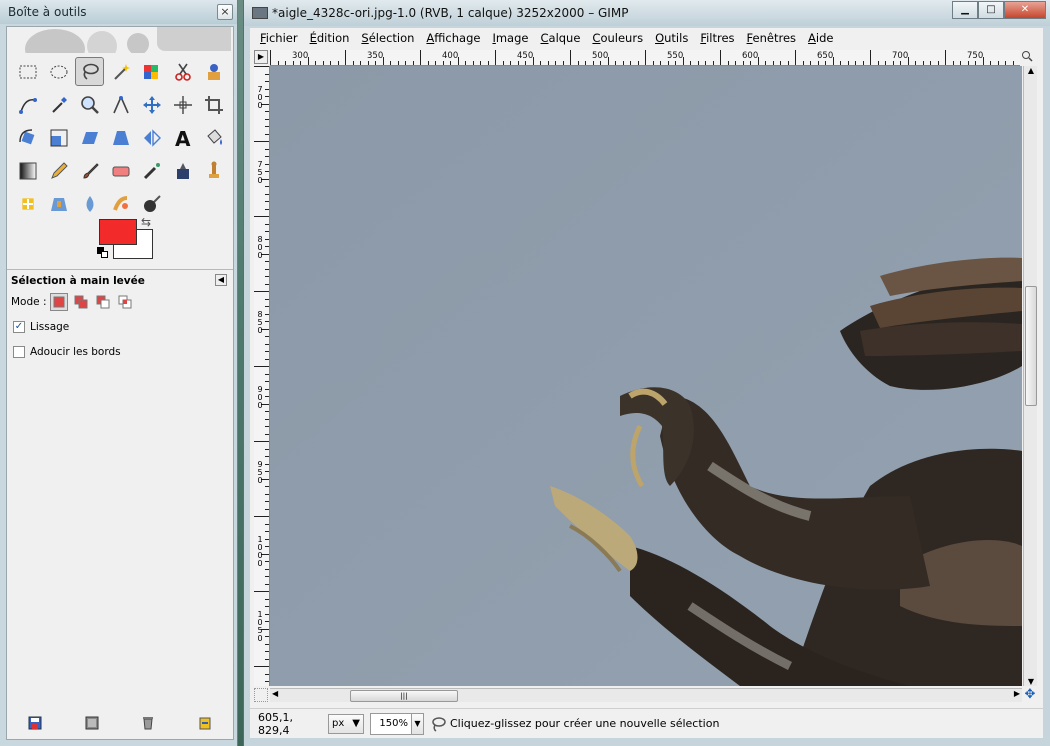 Image resolution: width=1050 pixels, height=746 pixels. I want to click on tool-button-bucket-fill, so click(213, 137).